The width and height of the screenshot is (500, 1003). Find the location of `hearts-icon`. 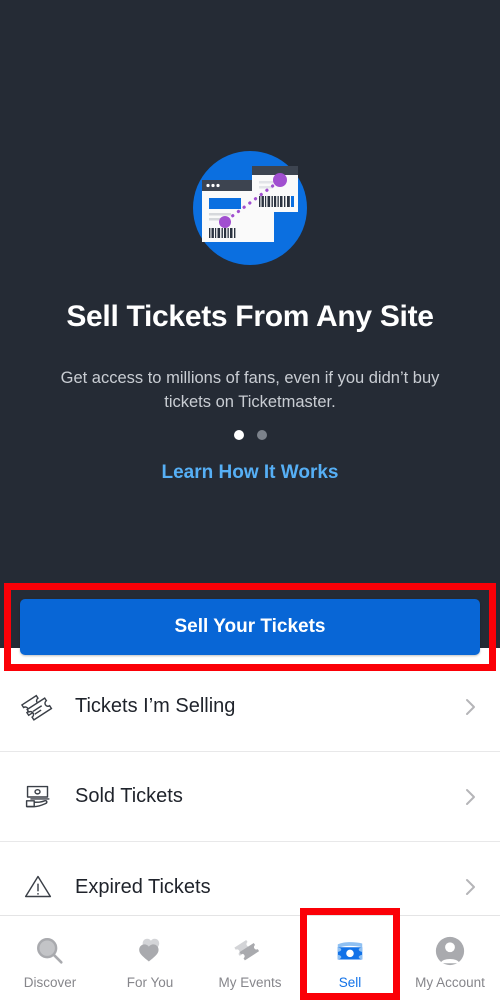

hearts-icon is located at coordinates (150, 951).